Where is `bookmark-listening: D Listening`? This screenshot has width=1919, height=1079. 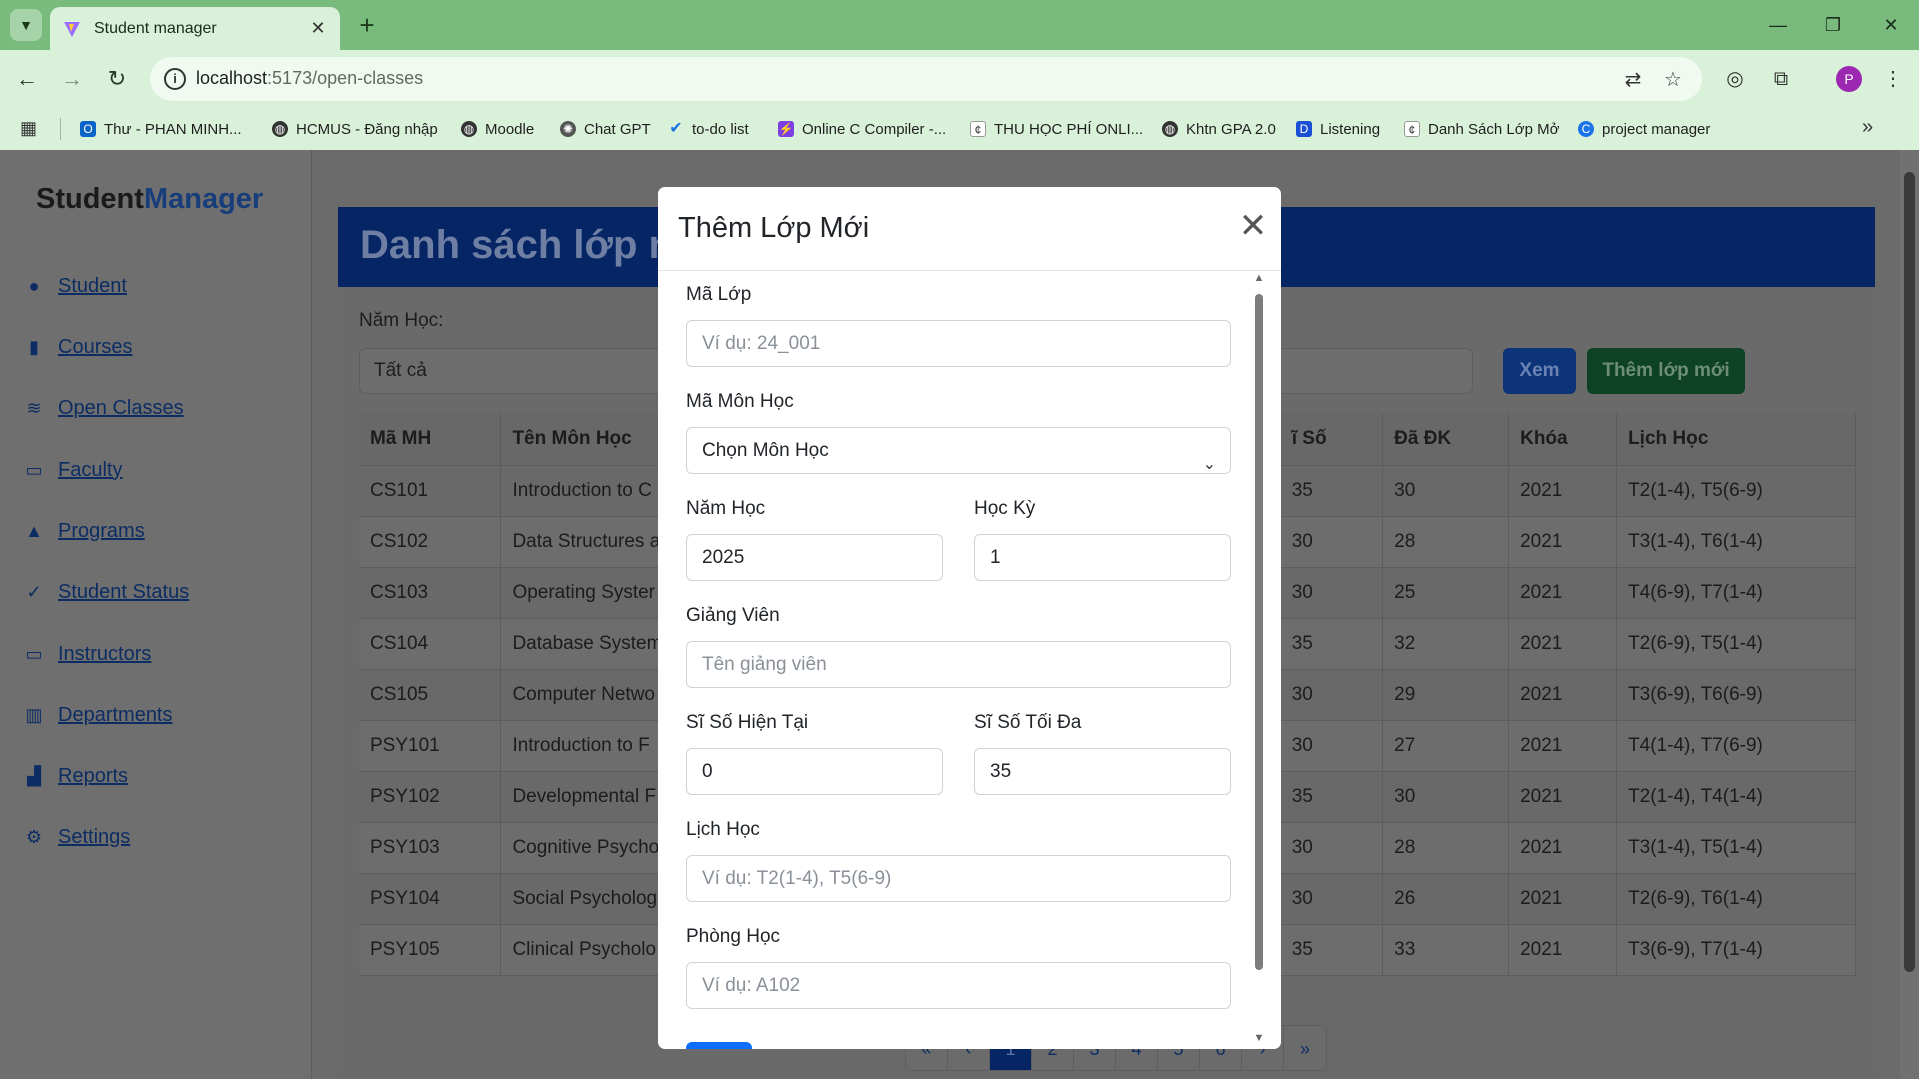
bookmark-listening: D Listening is located at coordinates (1338, 129).